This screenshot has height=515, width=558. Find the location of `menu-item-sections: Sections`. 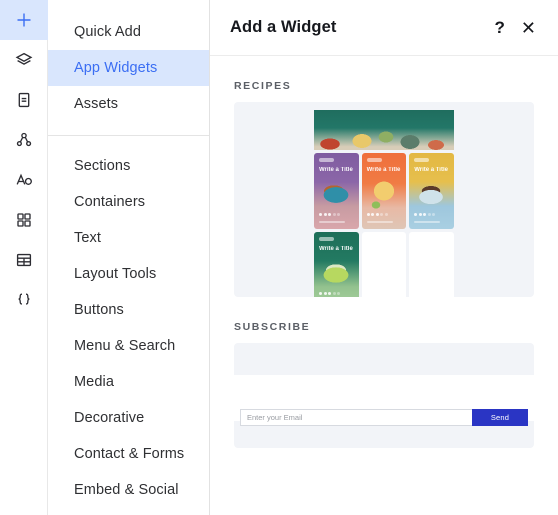

menu-item-sections: Sections is located at coordinates (128, 166).